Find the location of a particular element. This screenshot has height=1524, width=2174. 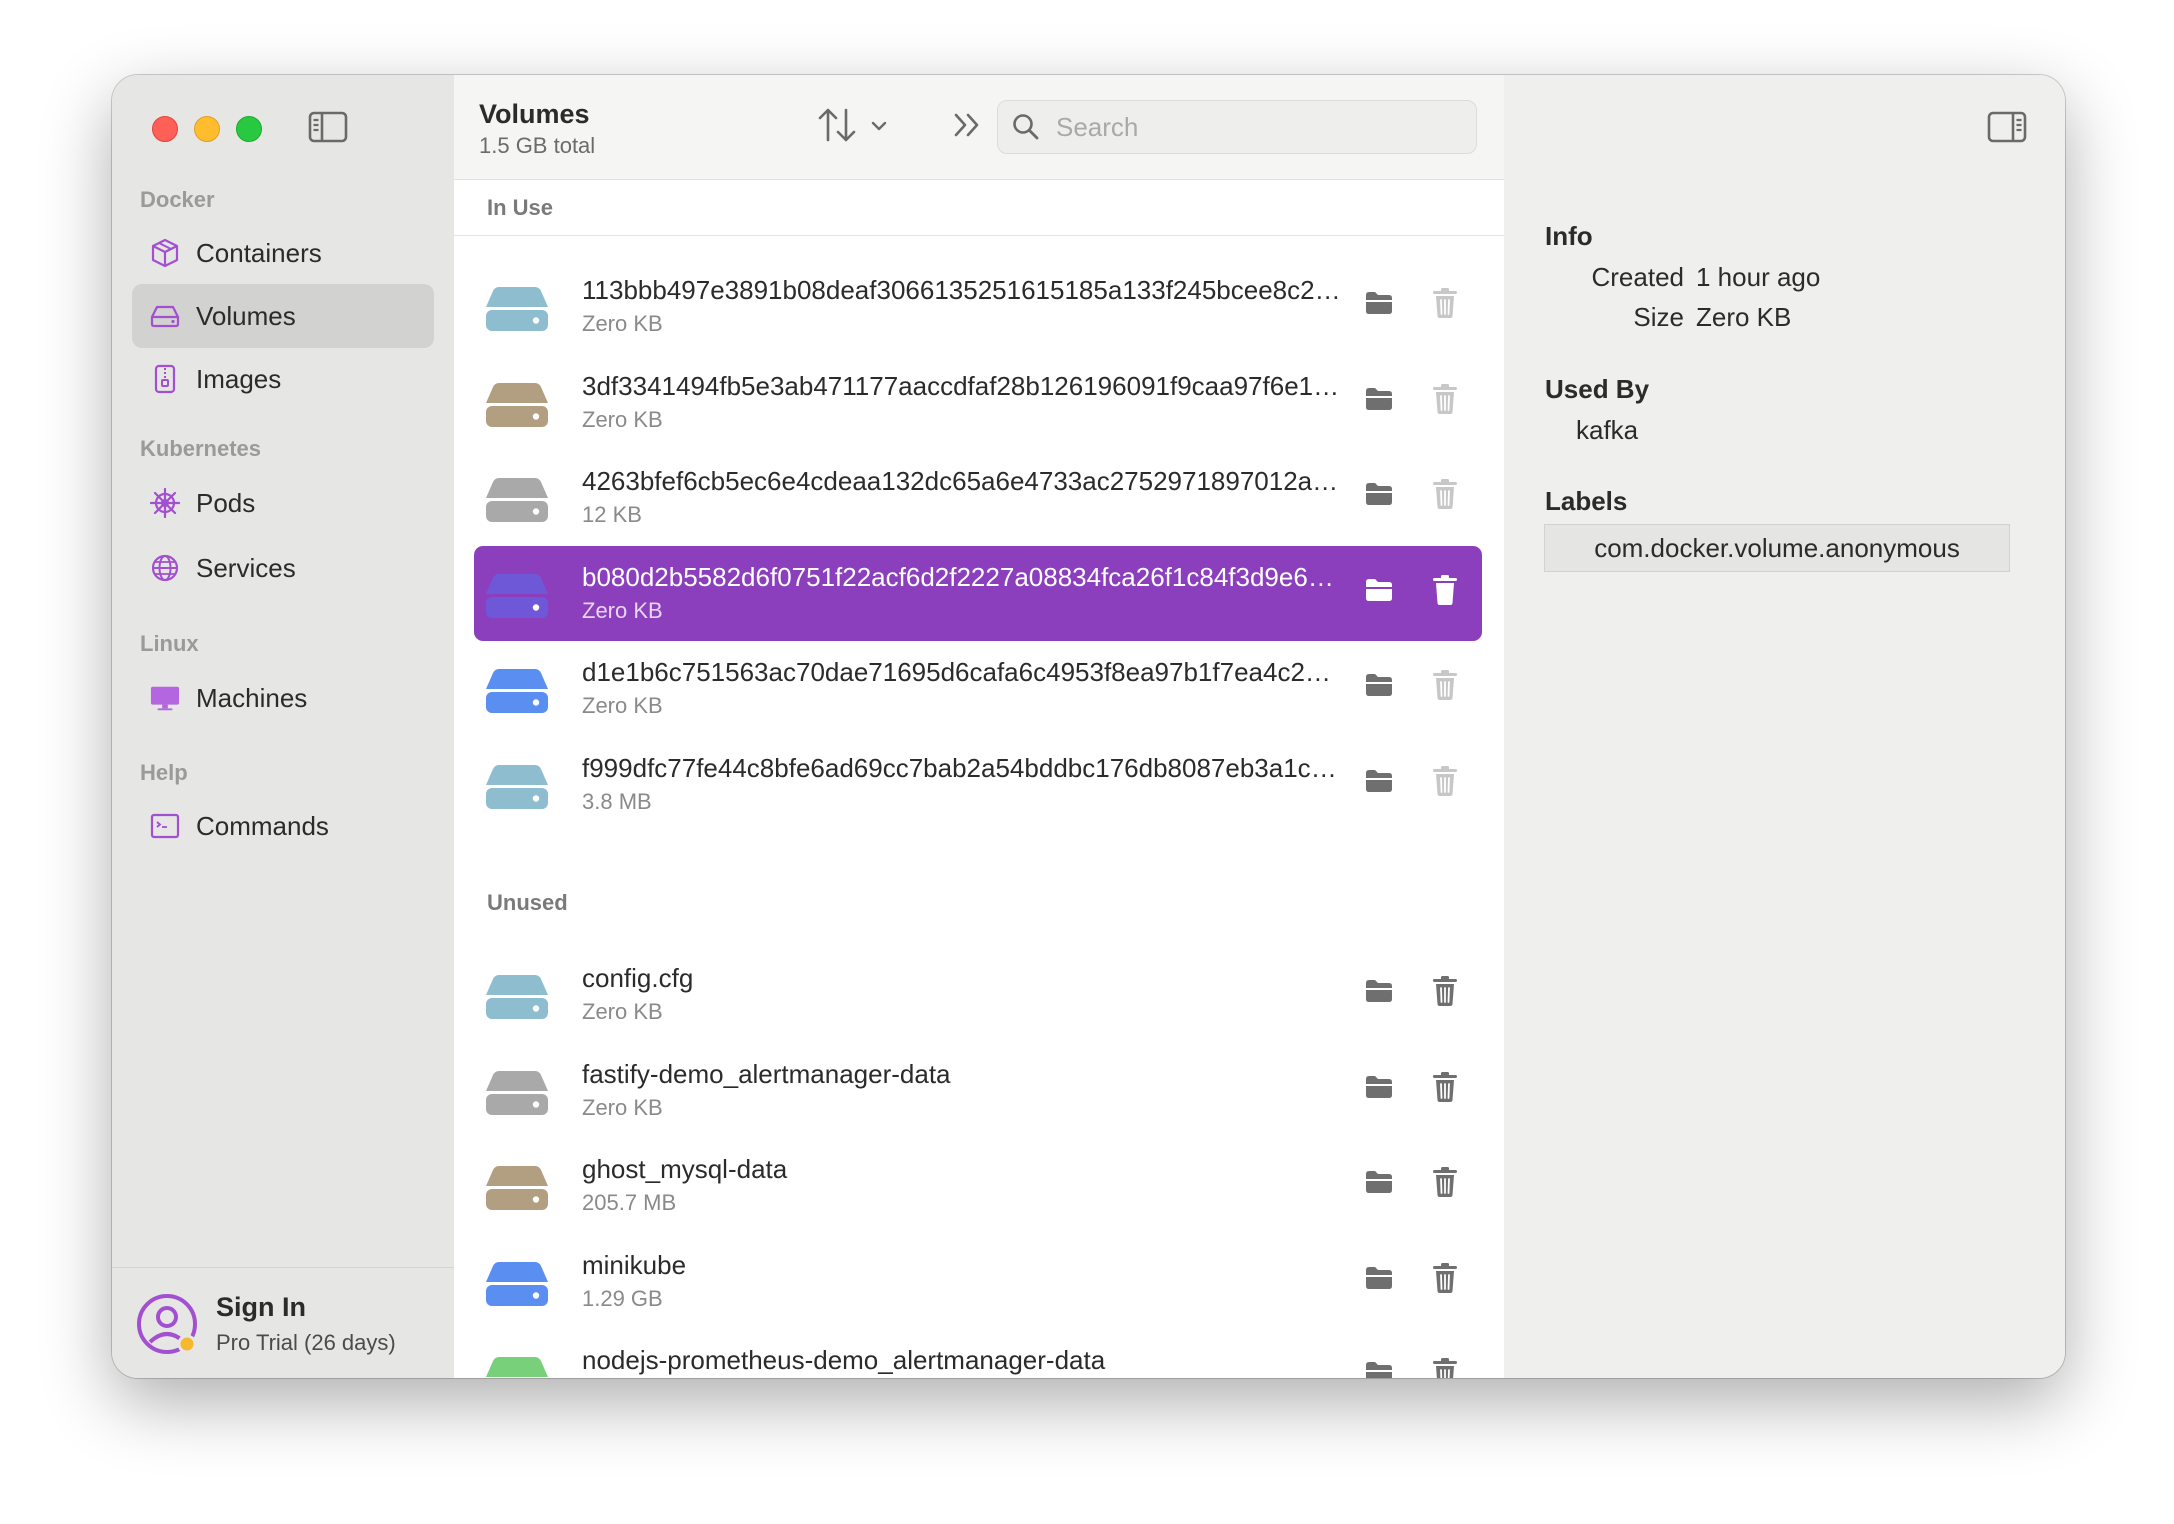

sidebar-section-docker: Docker is located at coordinates (177, 199).